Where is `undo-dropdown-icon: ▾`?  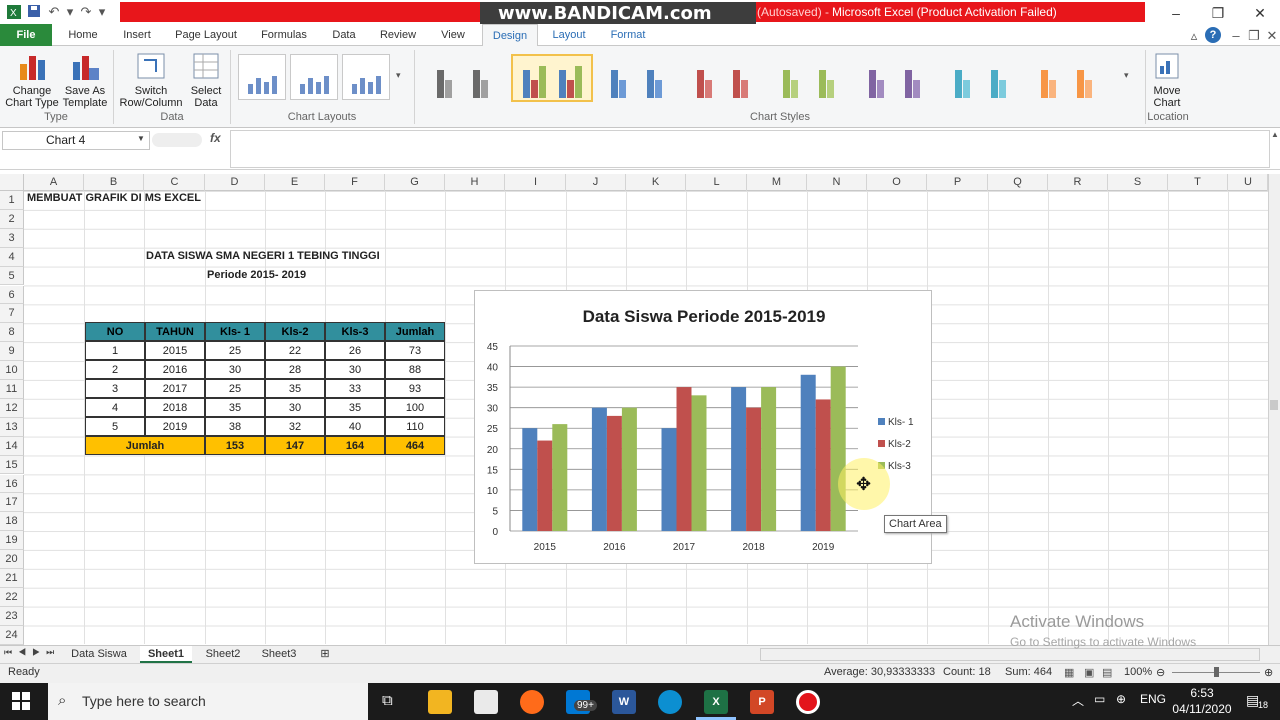 undo-dropdown-icon: ▾ is located at coordinates (70, 12).